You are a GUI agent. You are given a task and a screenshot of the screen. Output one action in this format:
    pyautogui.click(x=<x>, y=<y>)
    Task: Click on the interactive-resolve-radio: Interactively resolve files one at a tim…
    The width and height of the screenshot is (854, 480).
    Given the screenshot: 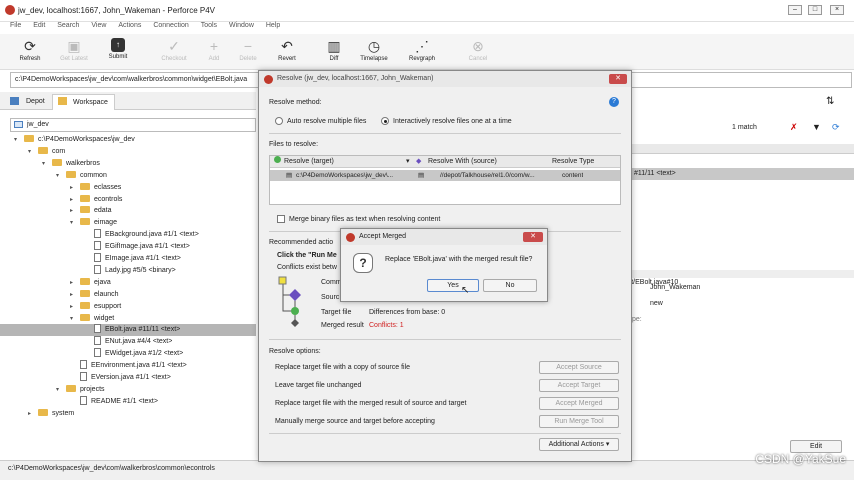 What is the action you would take?
    pyautogui.click(x=446, y=121)
    